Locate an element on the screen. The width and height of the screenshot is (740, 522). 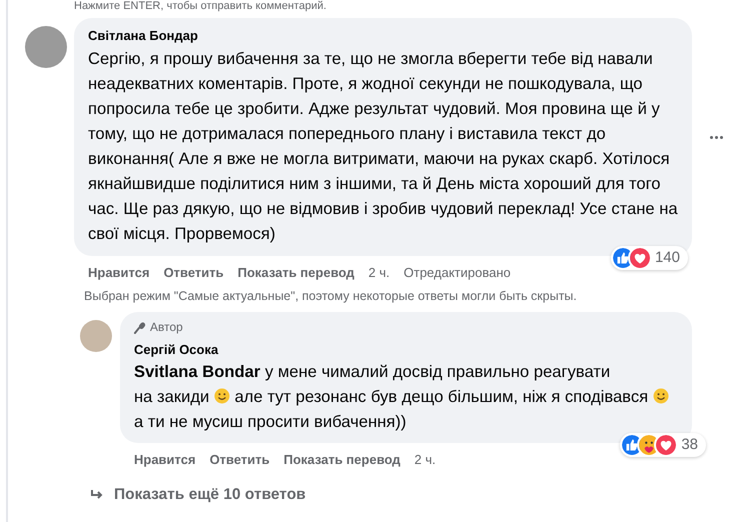
reactions-pill: 140 is located at coordinates (649, 258).